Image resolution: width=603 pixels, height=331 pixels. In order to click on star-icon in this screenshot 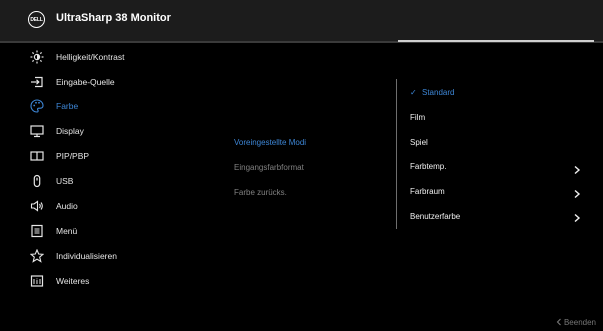, I will do `click(37, 256)`.